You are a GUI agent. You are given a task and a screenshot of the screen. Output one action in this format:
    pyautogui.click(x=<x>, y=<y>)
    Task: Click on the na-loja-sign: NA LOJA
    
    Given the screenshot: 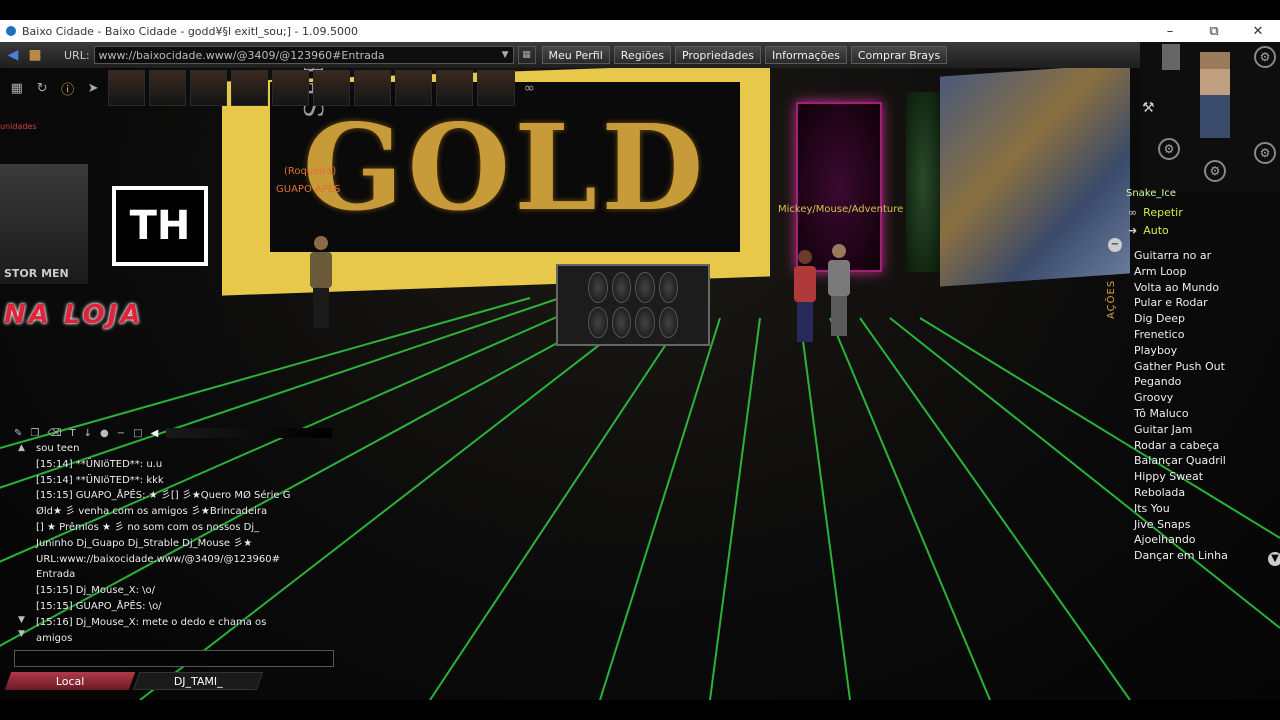 What is the action you would take?
    pyautogui.click(x=74, y=315)
    